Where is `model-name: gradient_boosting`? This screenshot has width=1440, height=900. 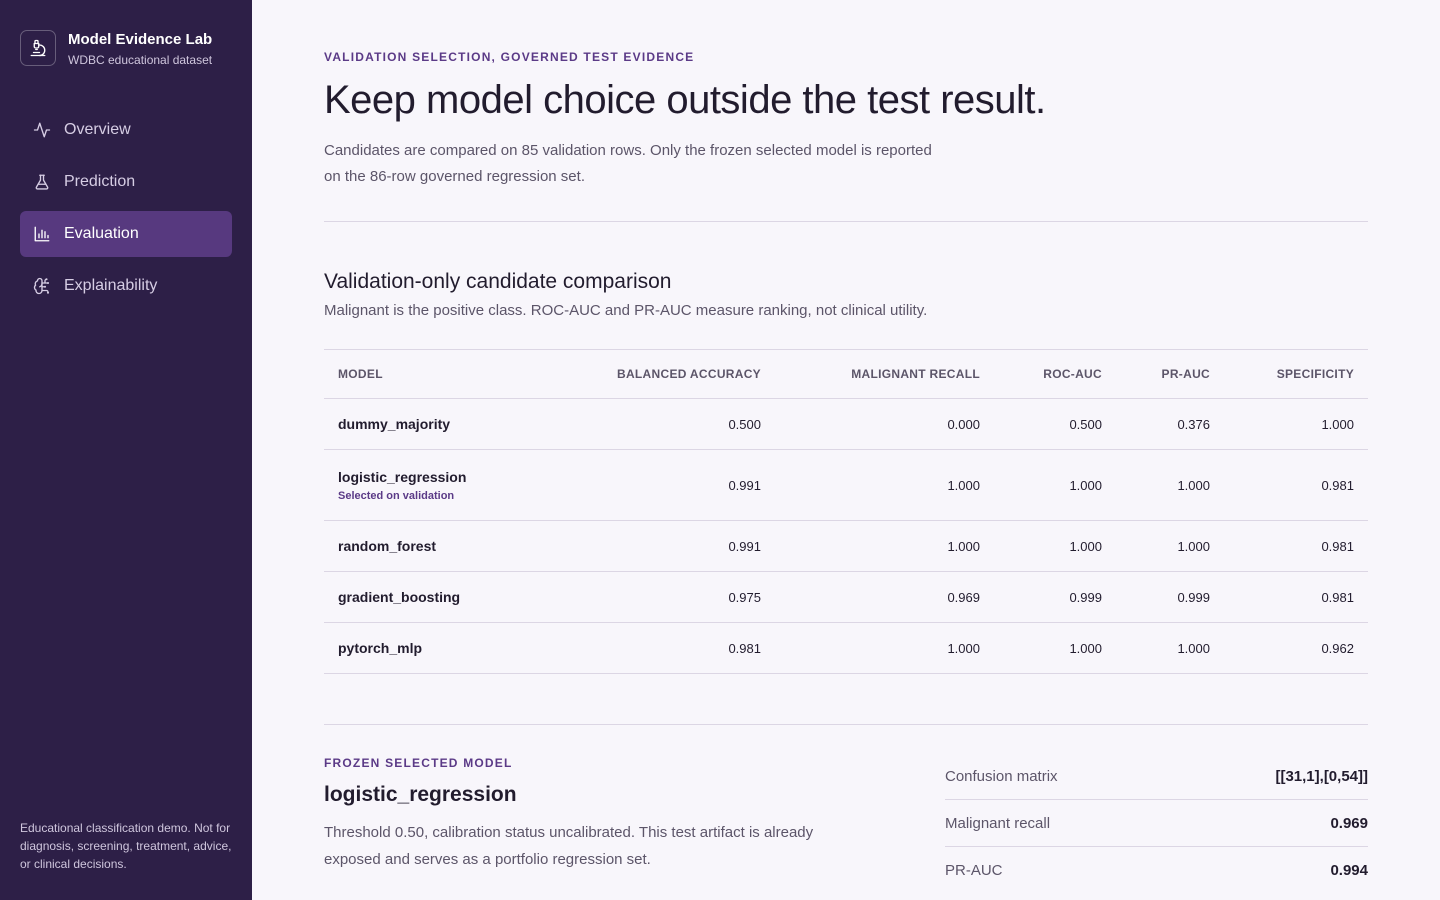
model-name: gradient_boosting is located at coordinates (399, 597).